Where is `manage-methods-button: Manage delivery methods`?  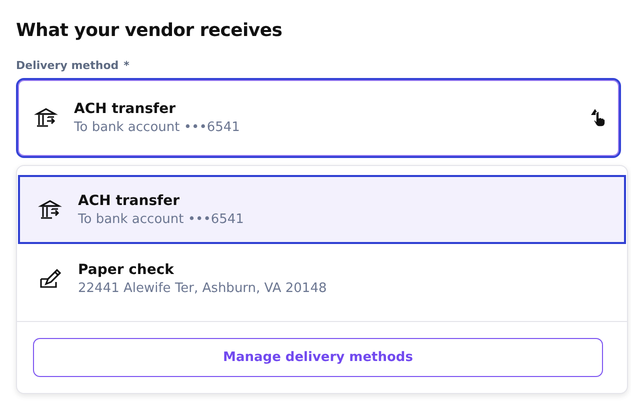
manage-methods-button: Manage delivery methods is located at coordinates (318, 357).